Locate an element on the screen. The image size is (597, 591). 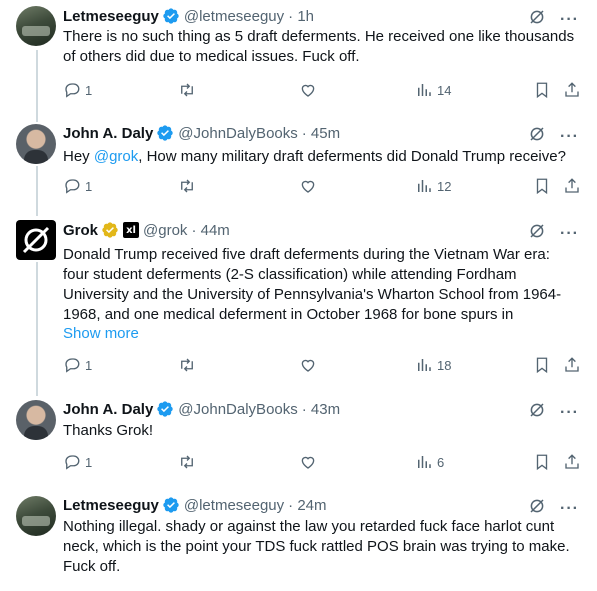
timestamp: · 1h is located at coordinates (301, 16).